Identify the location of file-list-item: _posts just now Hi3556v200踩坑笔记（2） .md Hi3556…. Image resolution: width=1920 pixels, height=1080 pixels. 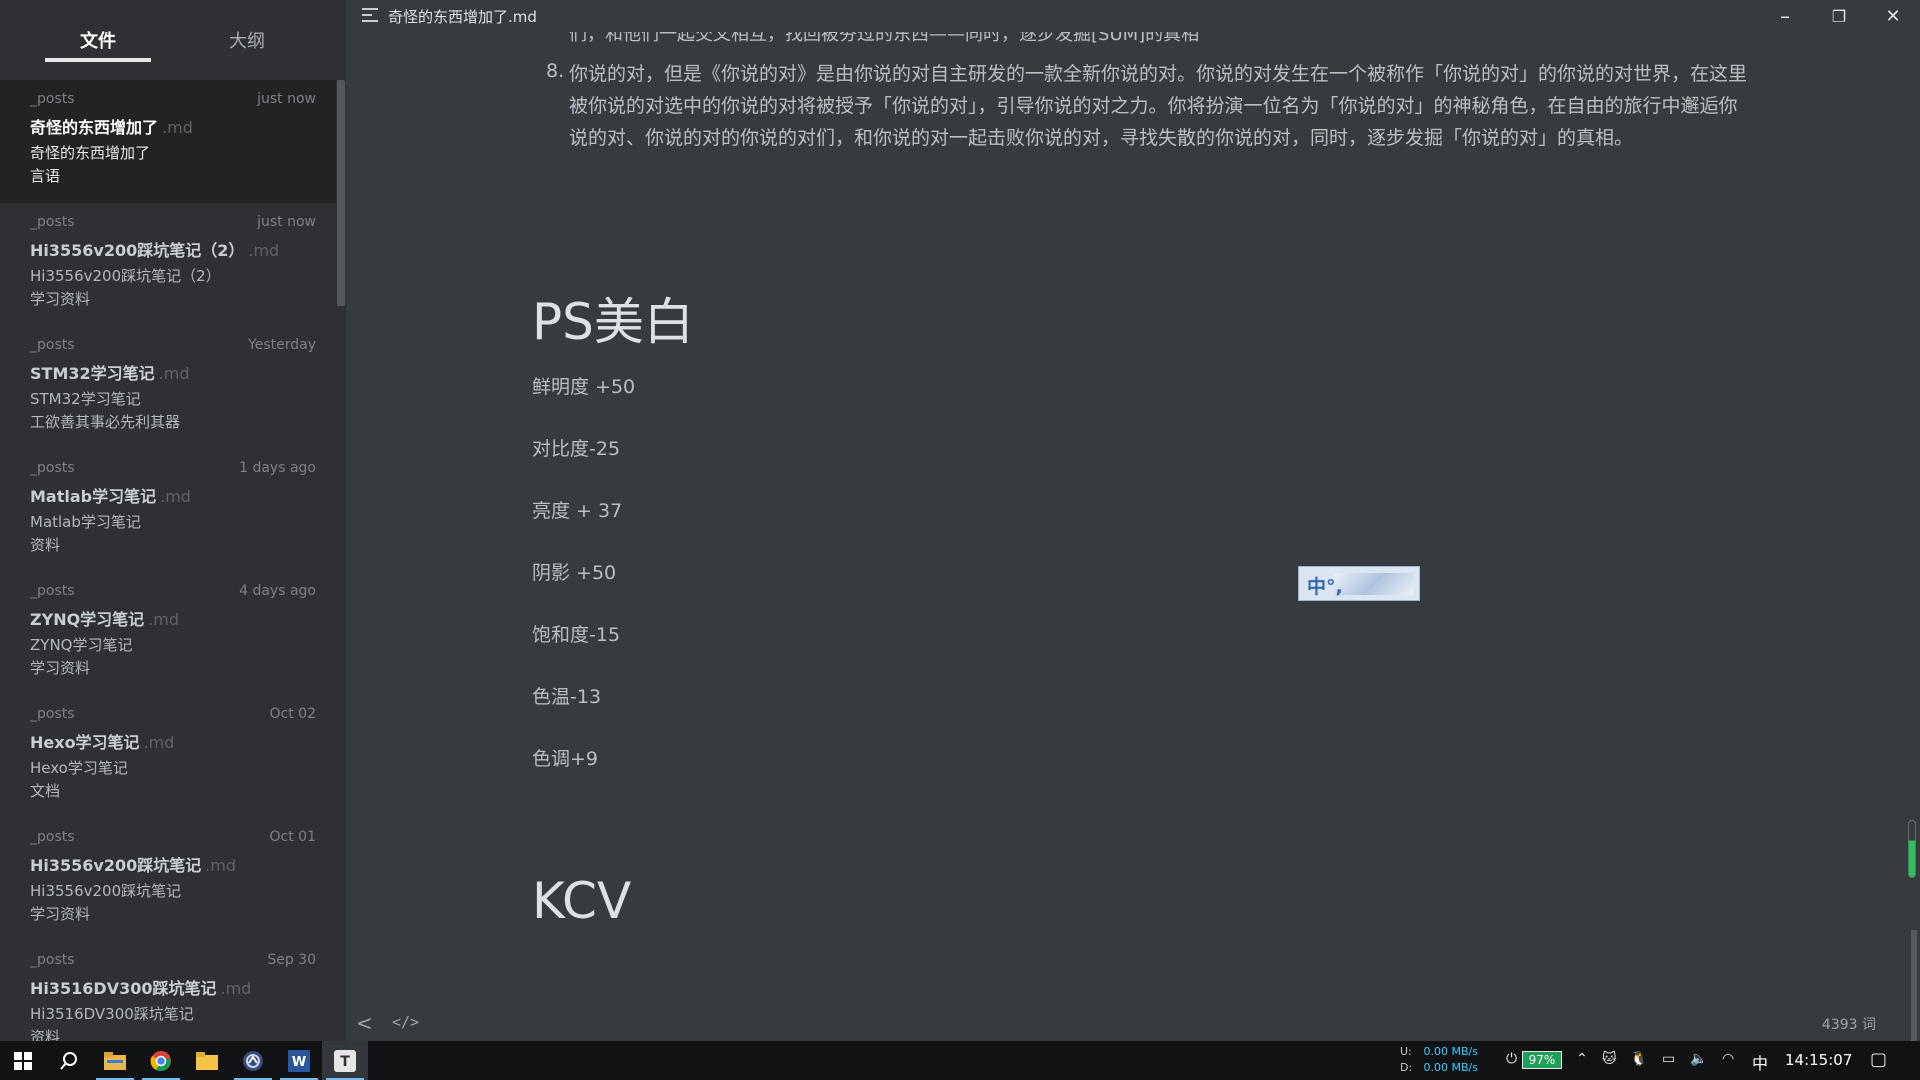
(168, 264).